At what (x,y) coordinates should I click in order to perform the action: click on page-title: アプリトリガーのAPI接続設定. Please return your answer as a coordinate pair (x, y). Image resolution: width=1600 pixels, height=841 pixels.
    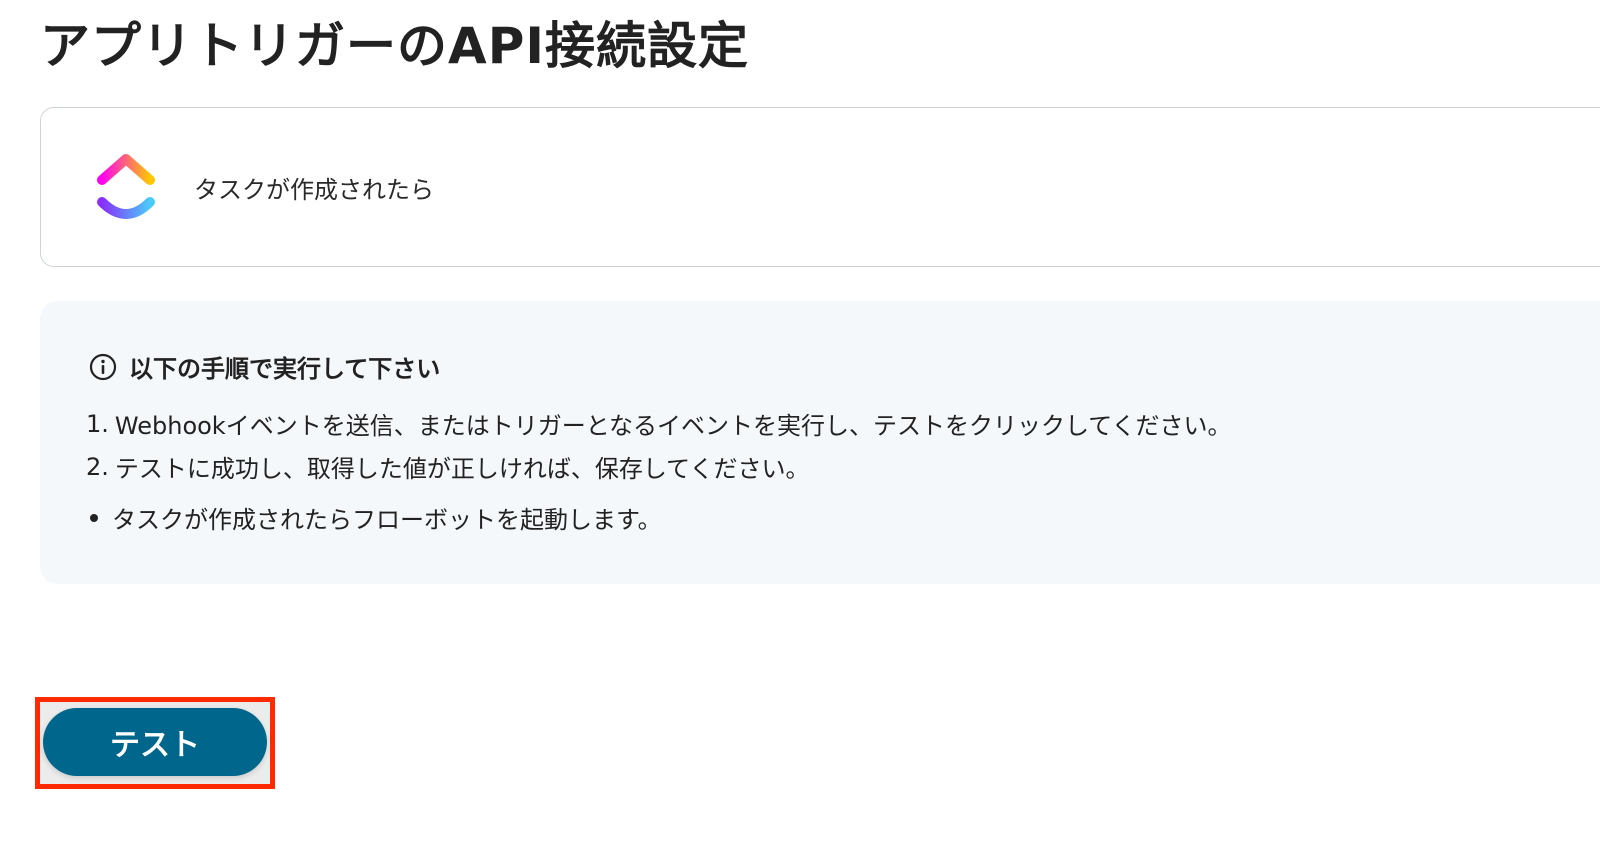
    Looking at the image, I should click on (394, 46).